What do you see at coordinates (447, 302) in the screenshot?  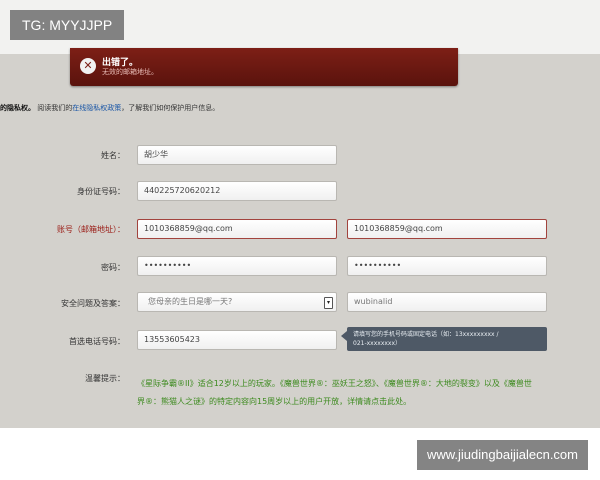 I see `security-answer-field: wubinalid` at bounding box center [447, 302].